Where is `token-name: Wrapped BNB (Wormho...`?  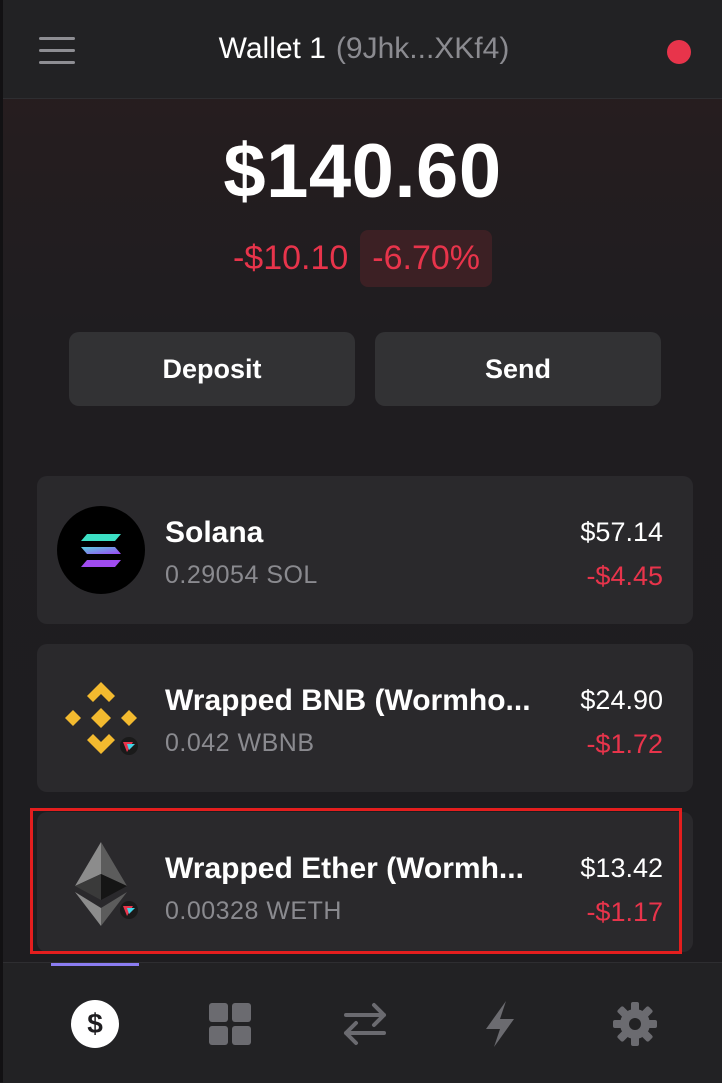
token-name: Wrapped BNB (Wormho... is located at coordinates (348, 700).